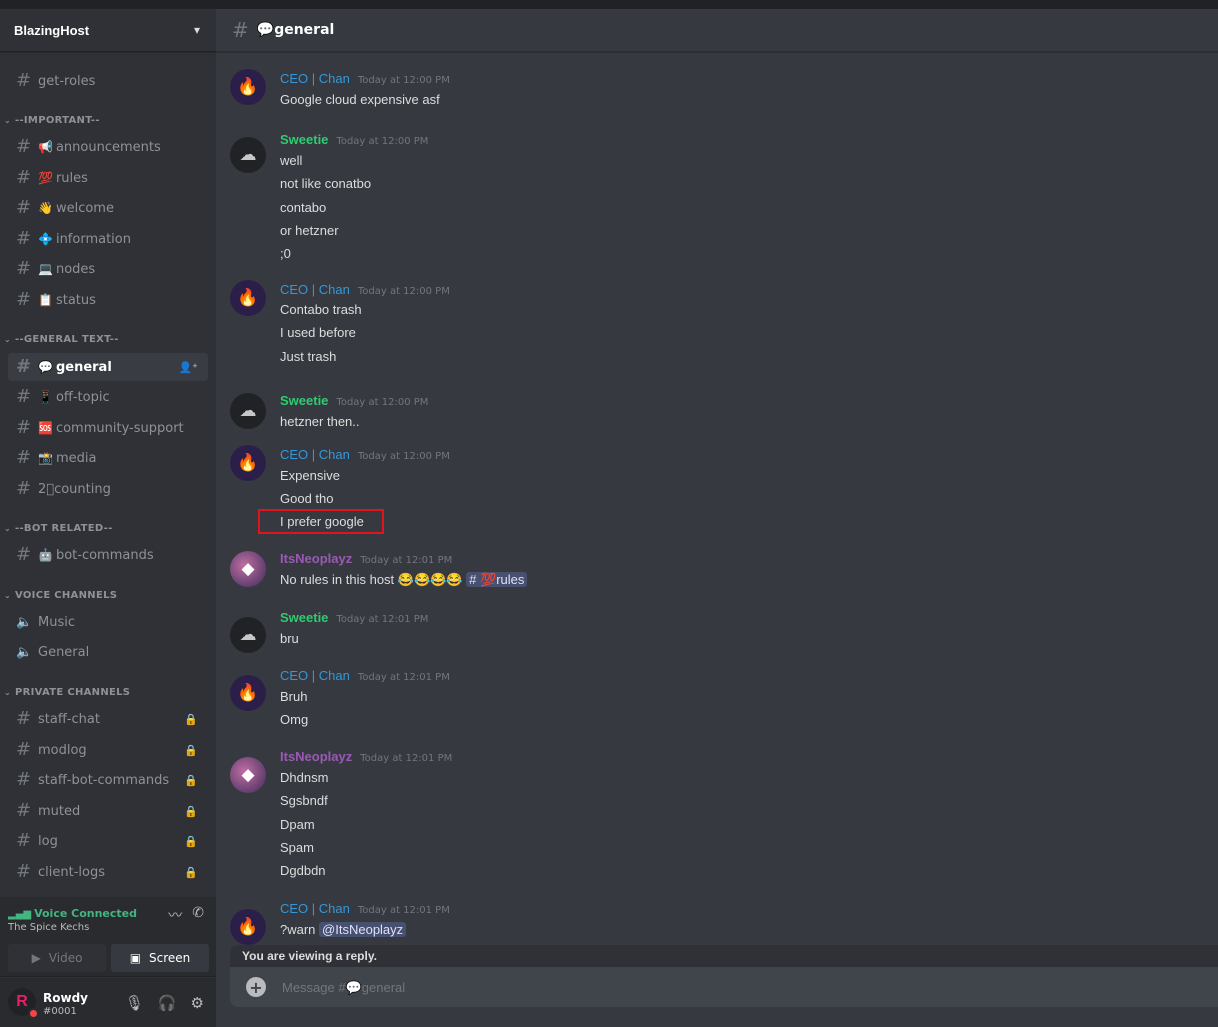 The width and height of the screenshot is (1218, 1027). Describe the element at coordinates (108, 489) in the screenshot. I see `channel-counting: #2⃣counting` at that location.